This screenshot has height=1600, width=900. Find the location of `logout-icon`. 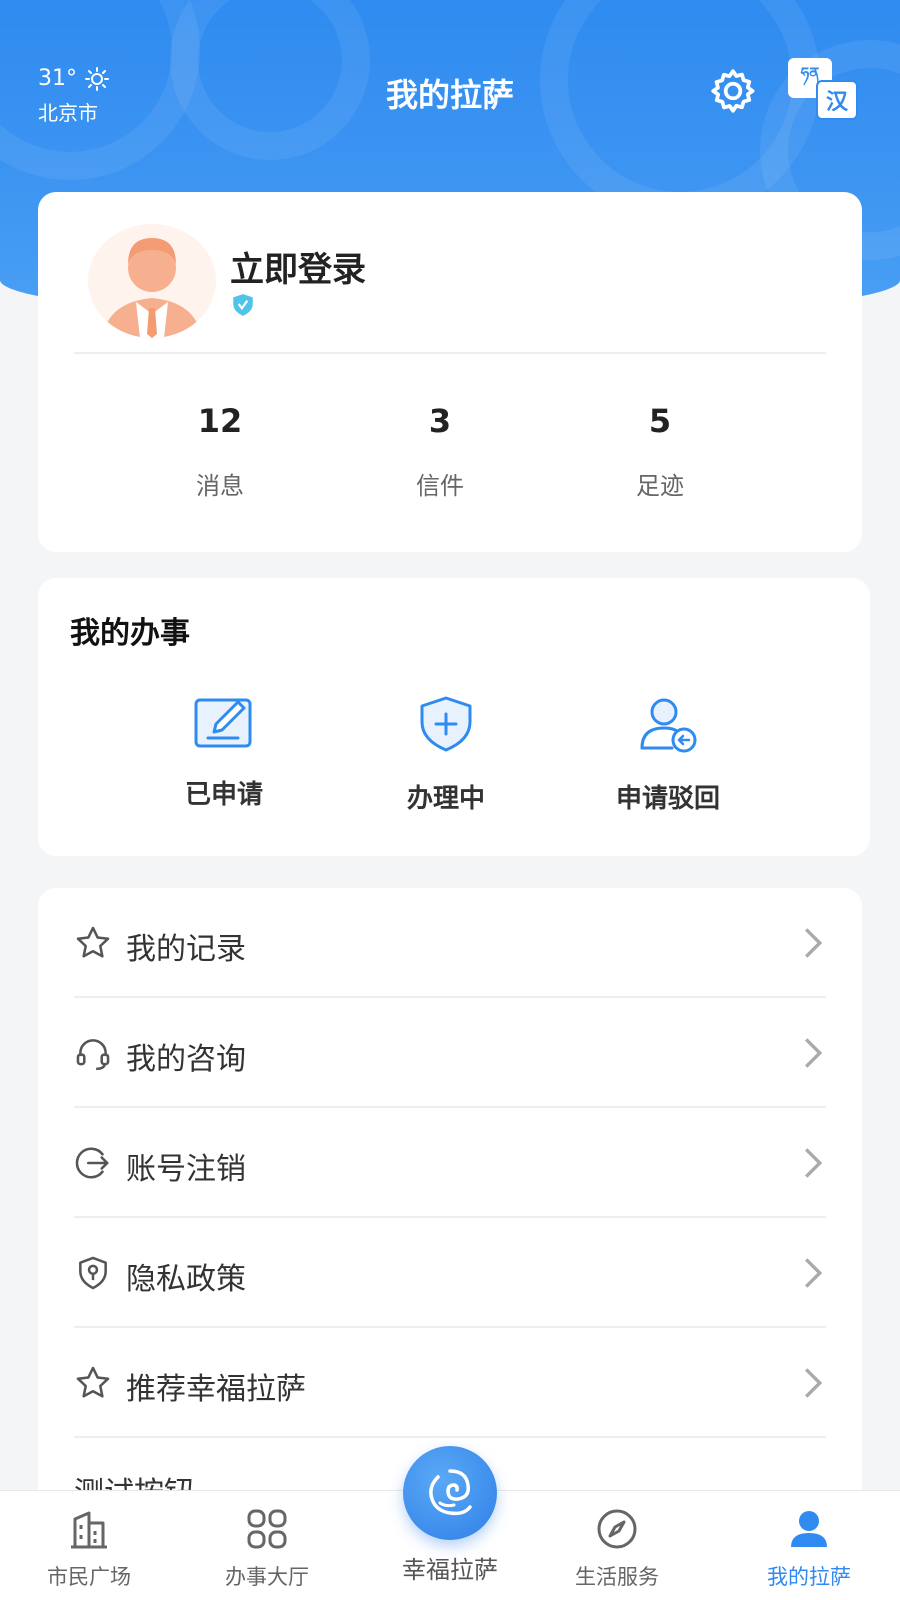

logout-icon is located at coordinates (92, 1163).